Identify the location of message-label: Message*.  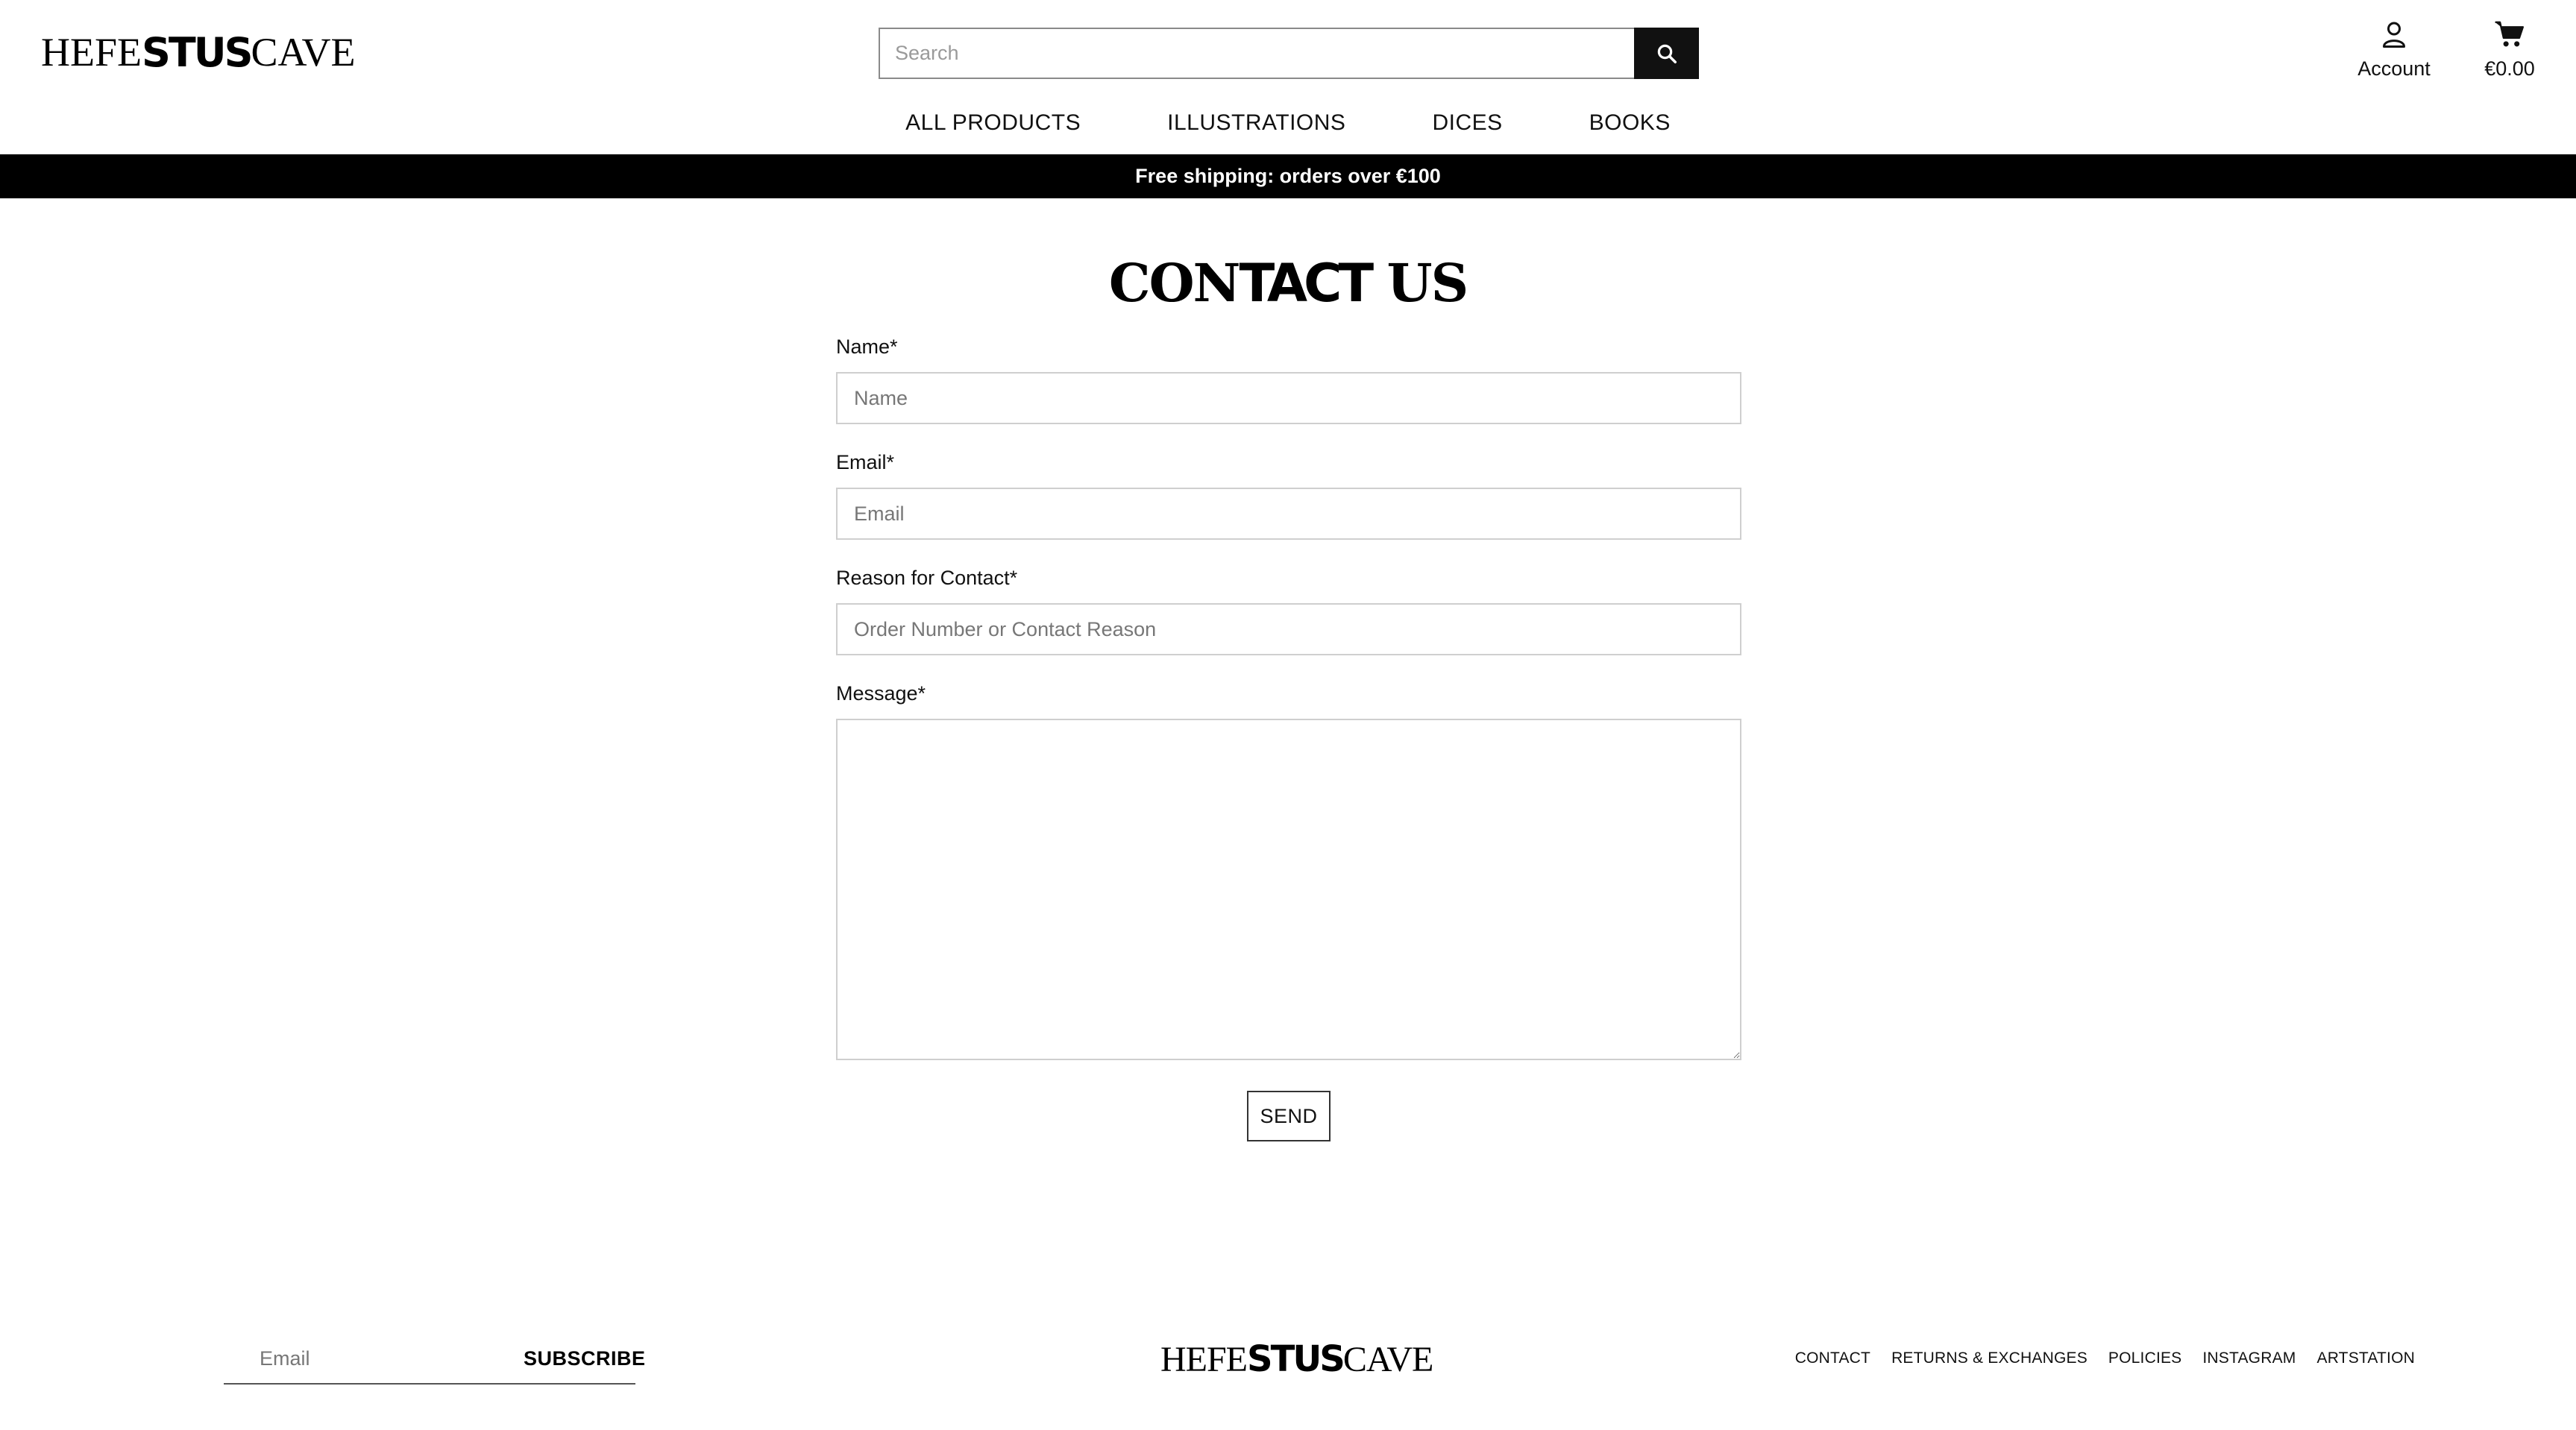
(881, 693).